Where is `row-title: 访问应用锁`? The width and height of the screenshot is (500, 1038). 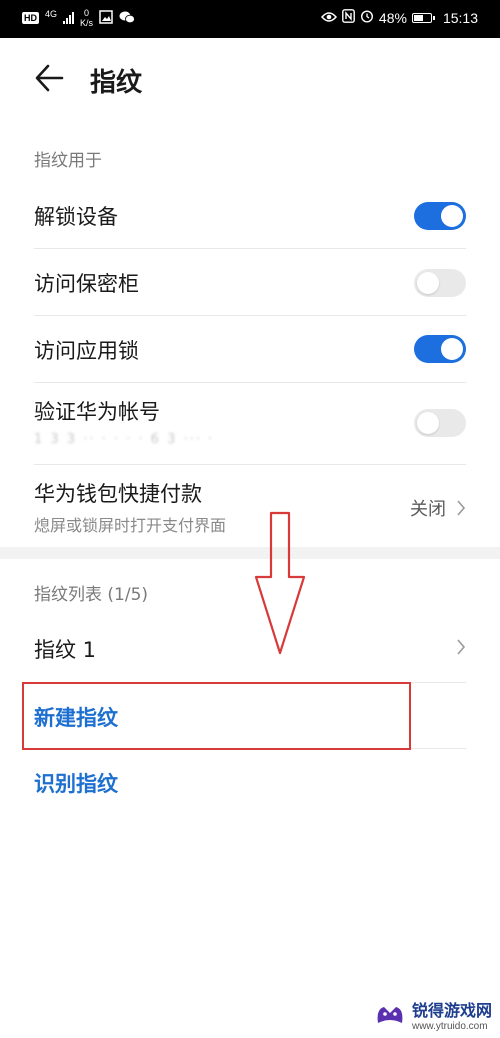 row-title: 访问应用锁 is located at coordinates (86, 351).